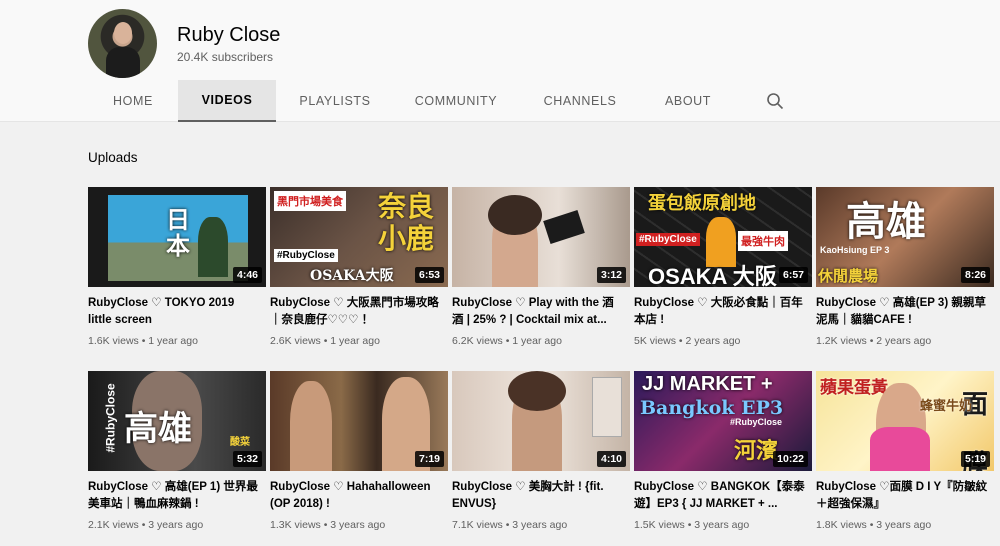  Describe the element at coordinates (335, 101) in the screenshot. I see `tab-playlists: PLAYLISTS` at that location.